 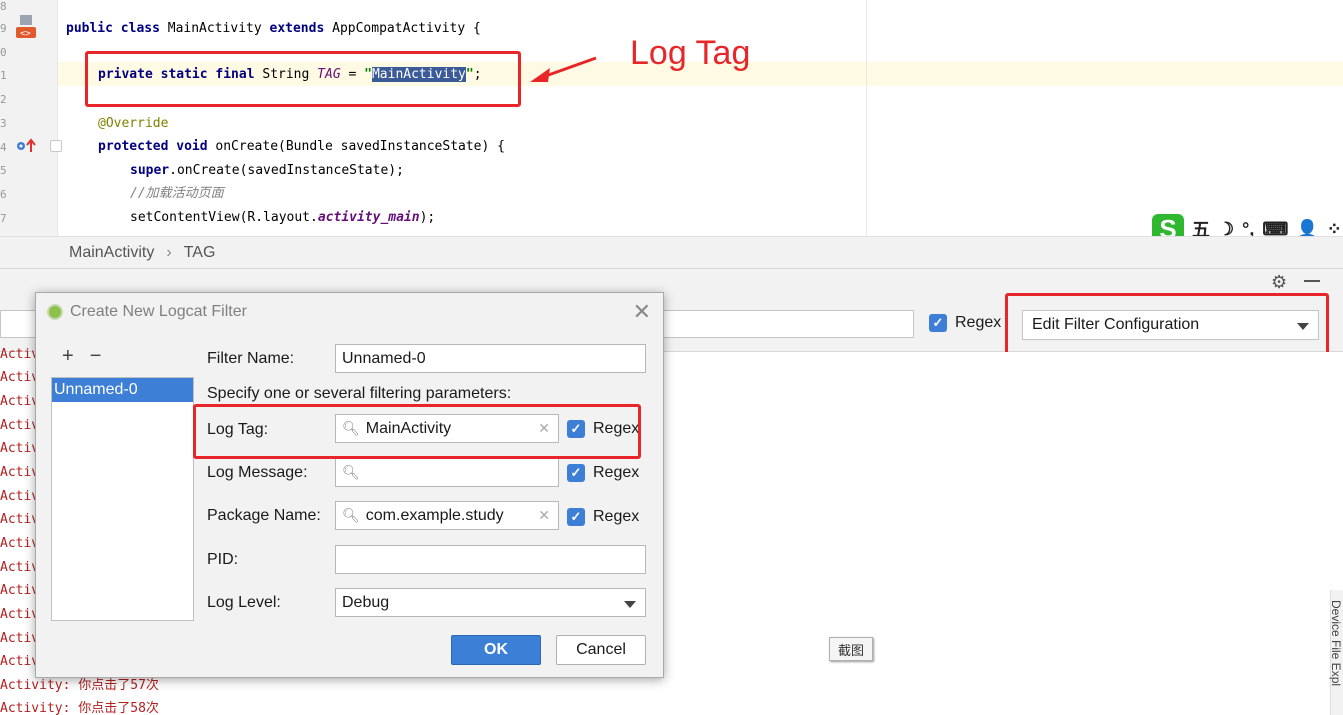 I want to click on fold-marker, so click(x=56, y=146).